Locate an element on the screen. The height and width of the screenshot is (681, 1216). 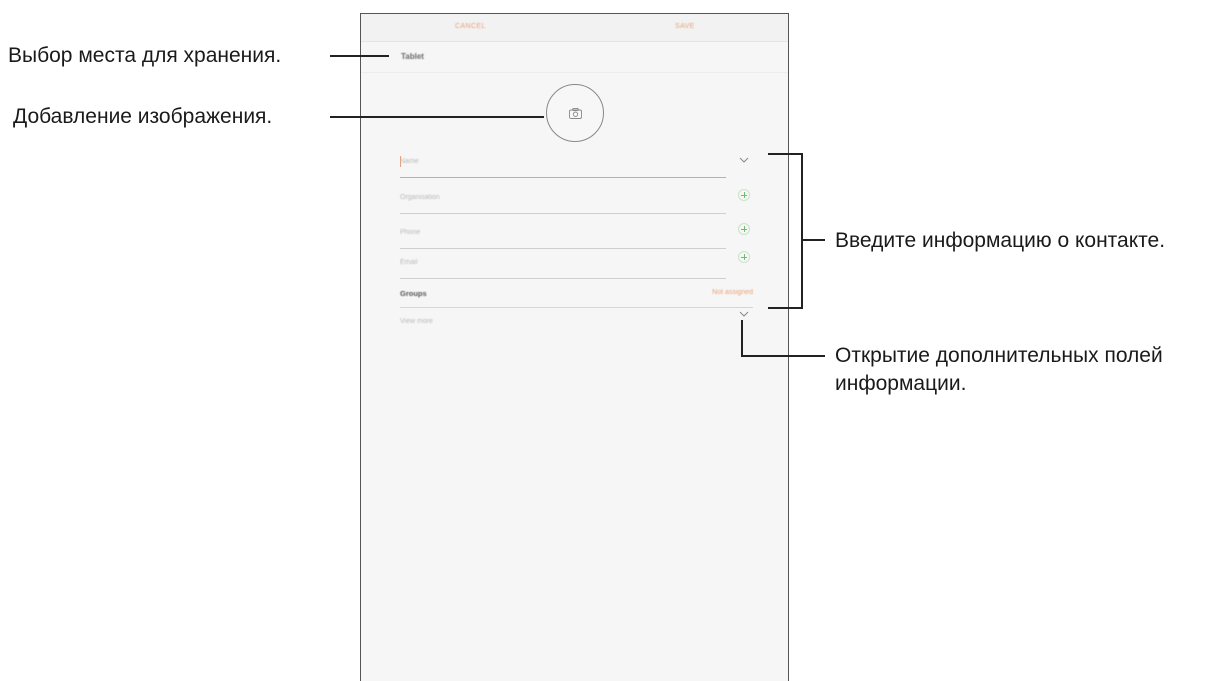
phone-field-underline is located at coordinates (563, 248).